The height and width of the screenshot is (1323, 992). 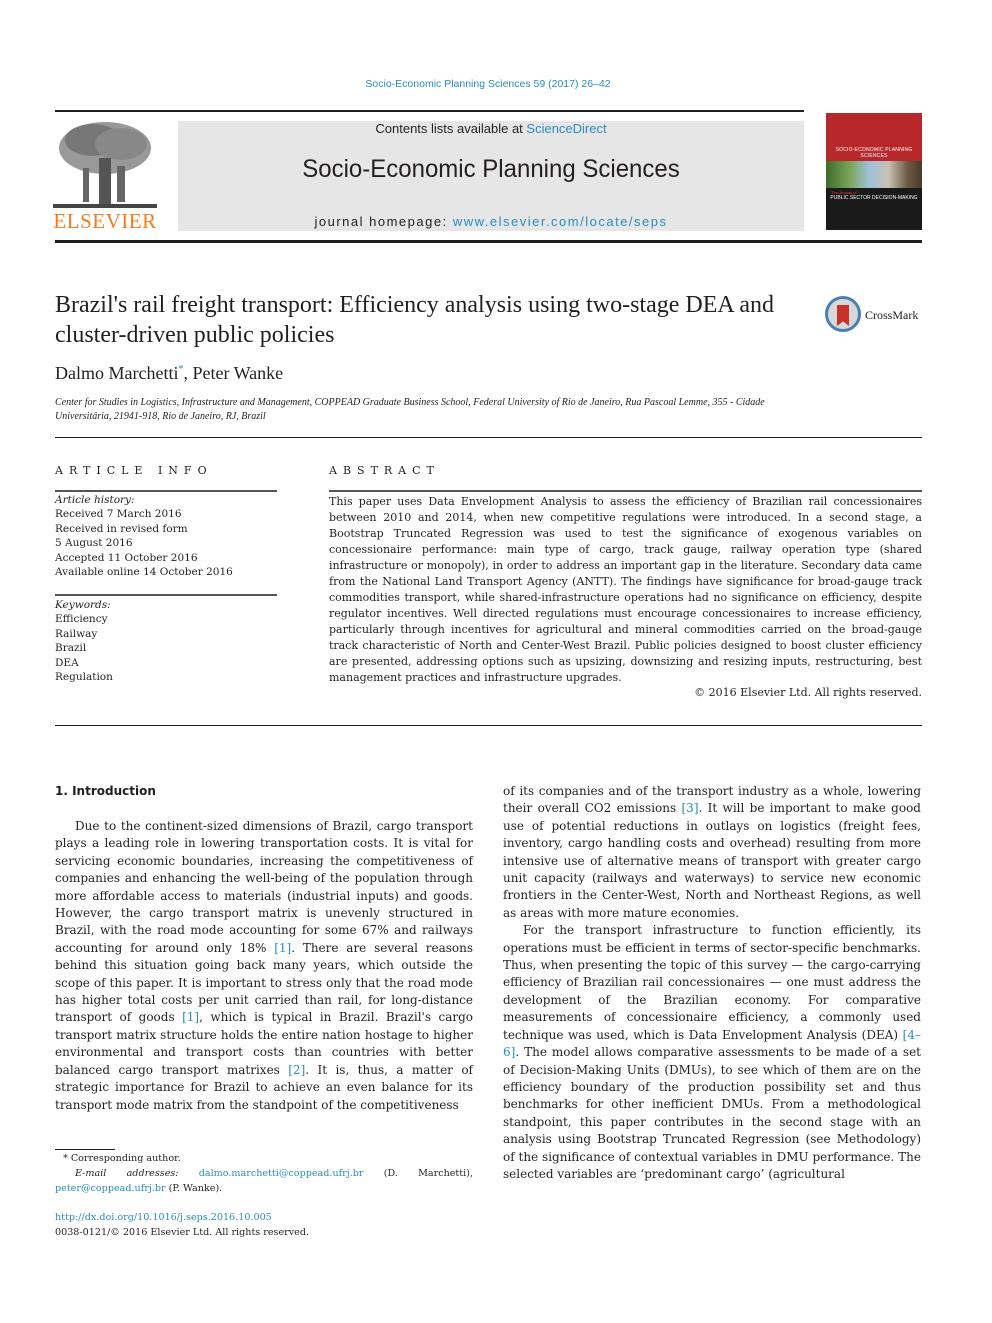 I want to click on history-item: 5 August 2016, so click(x=94, y=543).